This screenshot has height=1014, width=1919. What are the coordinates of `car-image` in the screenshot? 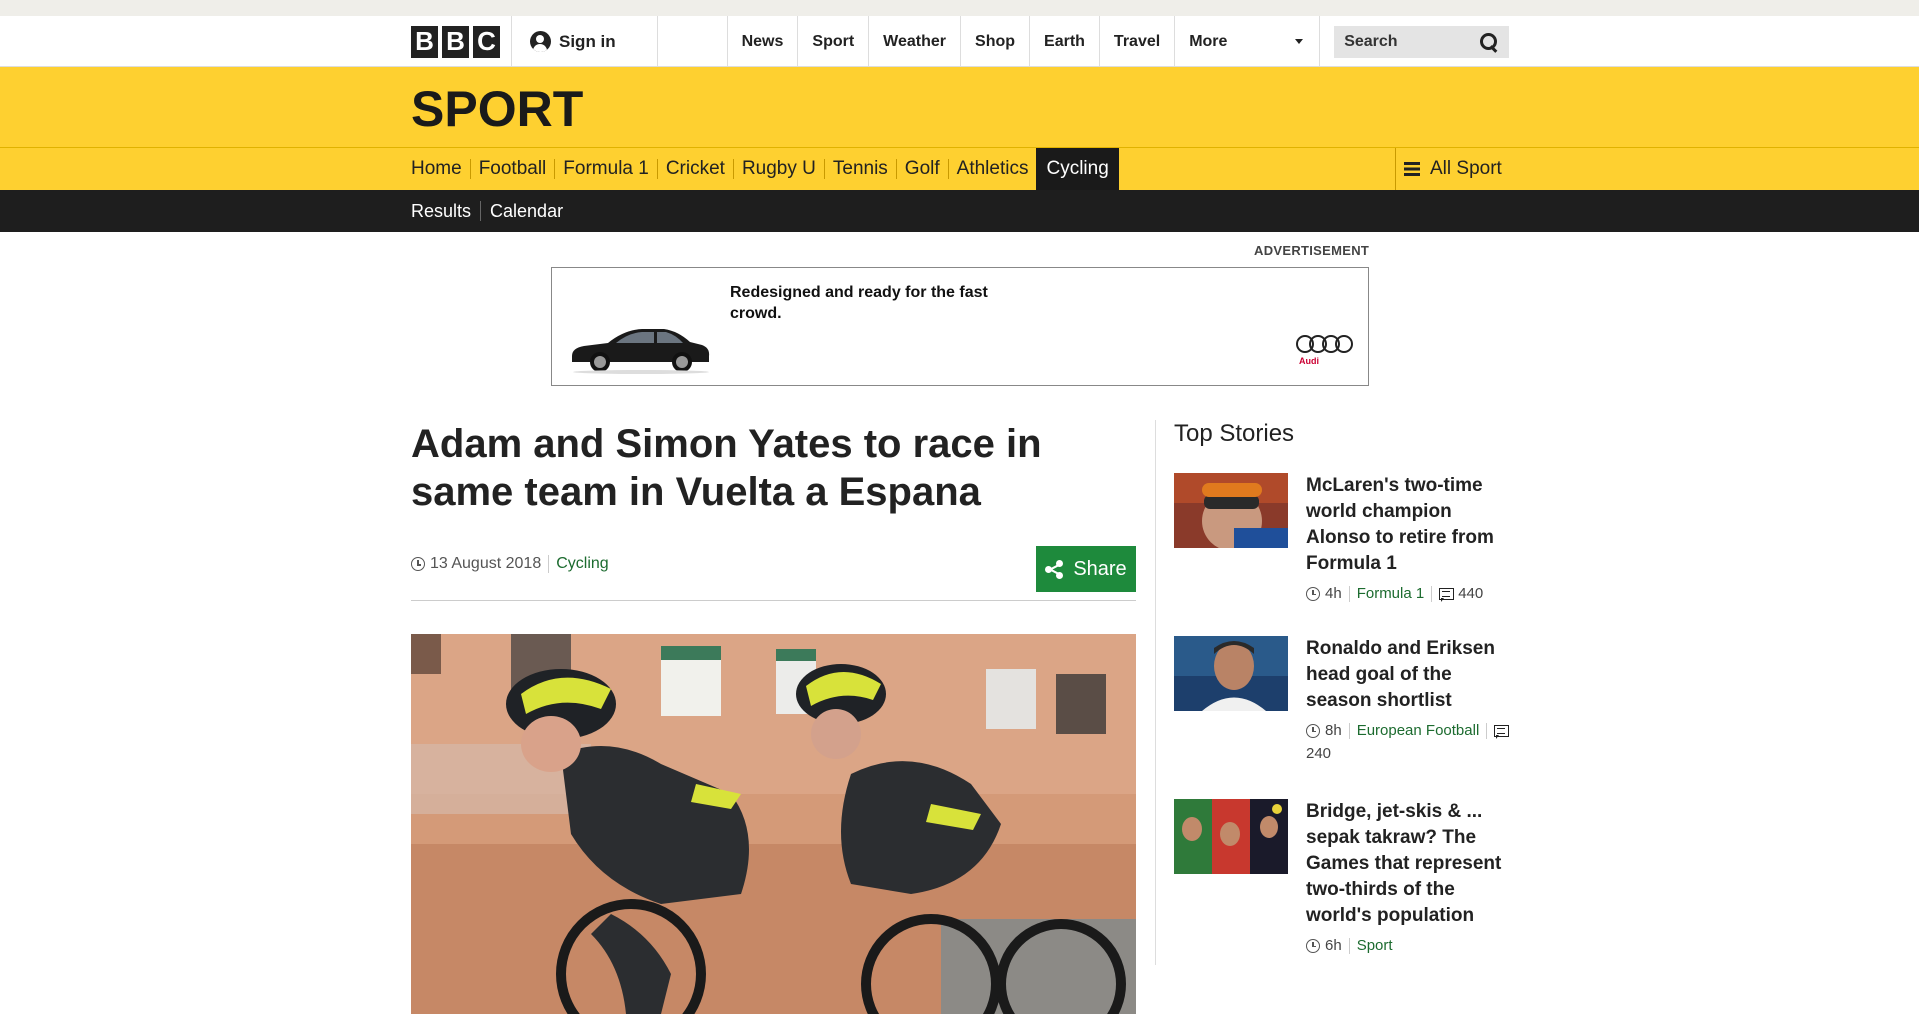 It's located at (641, 351).